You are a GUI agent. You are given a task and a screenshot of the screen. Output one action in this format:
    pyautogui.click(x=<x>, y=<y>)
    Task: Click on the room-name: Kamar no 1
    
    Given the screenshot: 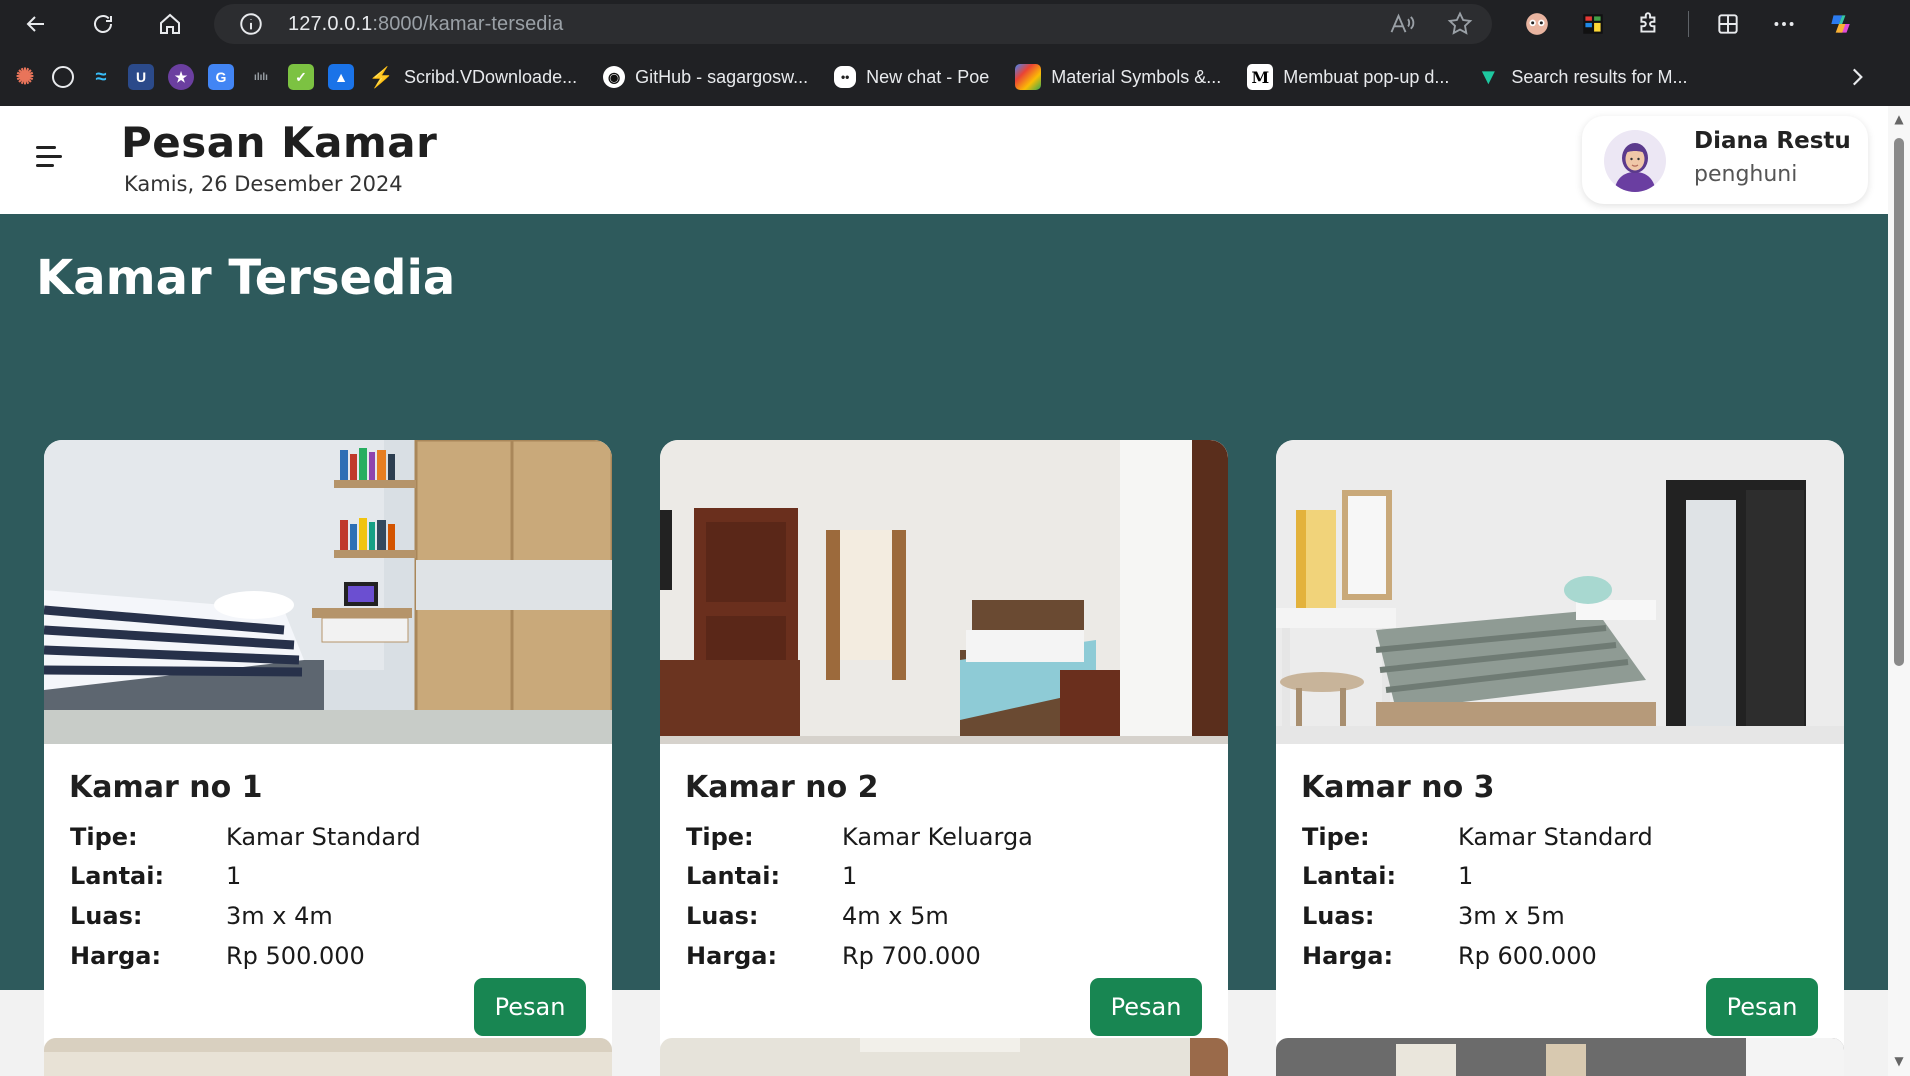 What is the action you would take?
    pyautogui.click(x=166, y=787)
    